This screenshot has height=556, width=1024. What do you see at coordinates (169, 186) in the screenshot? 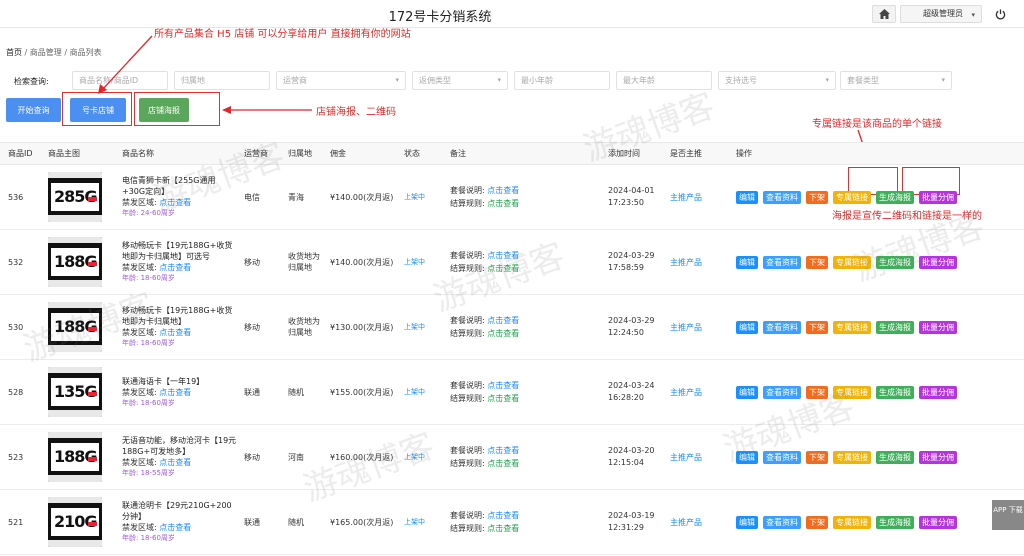
I see `product-name: 电信青狮卡新【255G通用+30G定向】` at bounding box center [169, 186].